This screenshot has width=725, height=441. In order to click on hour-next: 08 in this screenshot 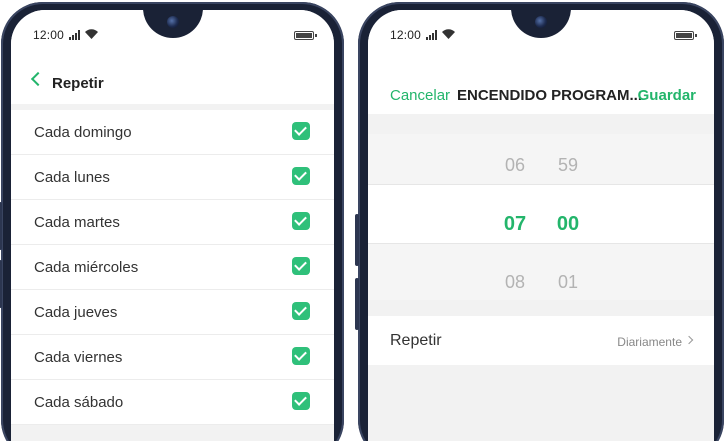, I will do `click(515, 282)`.